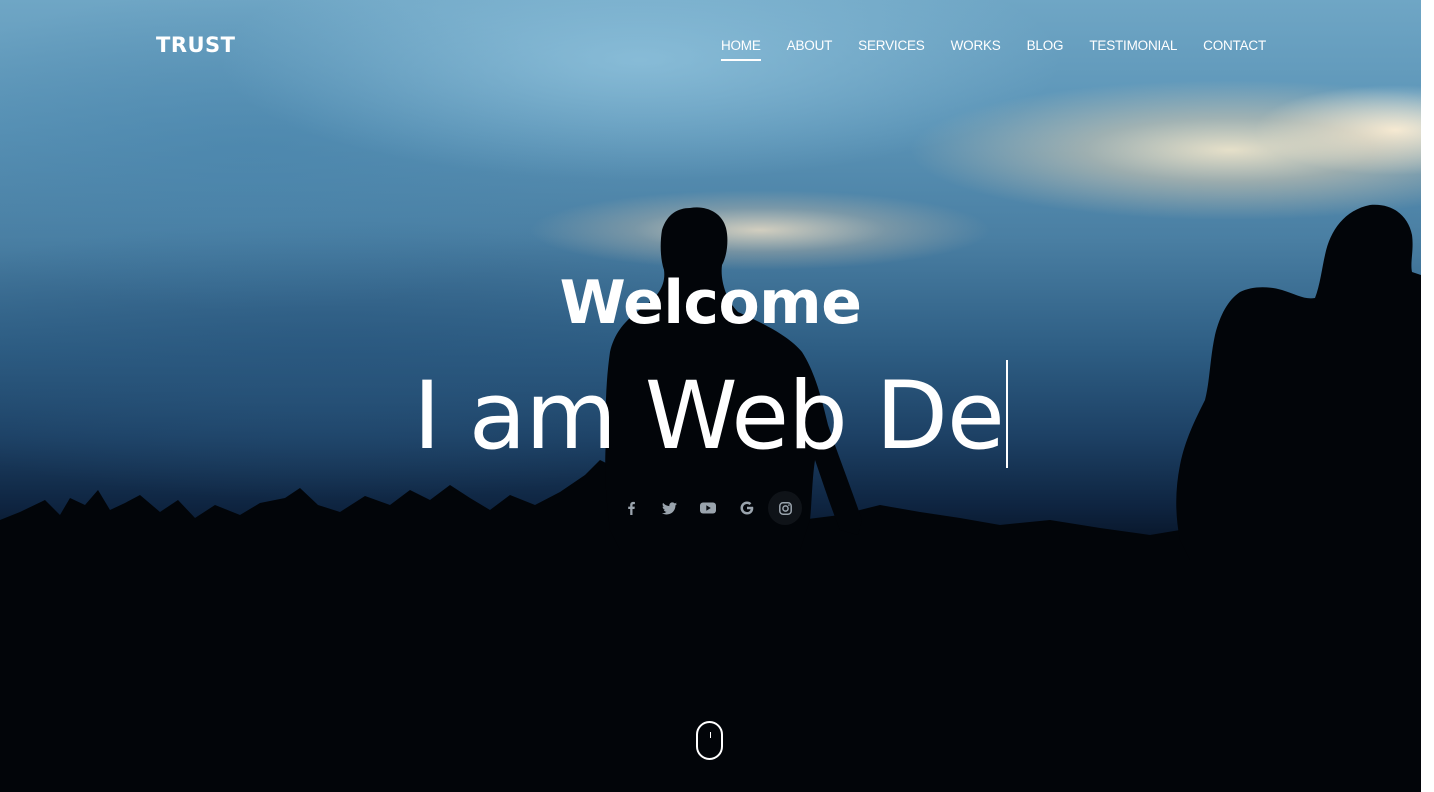 This screenshot has width=1434, height=792. Describe the element at coordinates (710, 303) in the screenshot. I see `hero-welcome-heading: Welcome` at that location.